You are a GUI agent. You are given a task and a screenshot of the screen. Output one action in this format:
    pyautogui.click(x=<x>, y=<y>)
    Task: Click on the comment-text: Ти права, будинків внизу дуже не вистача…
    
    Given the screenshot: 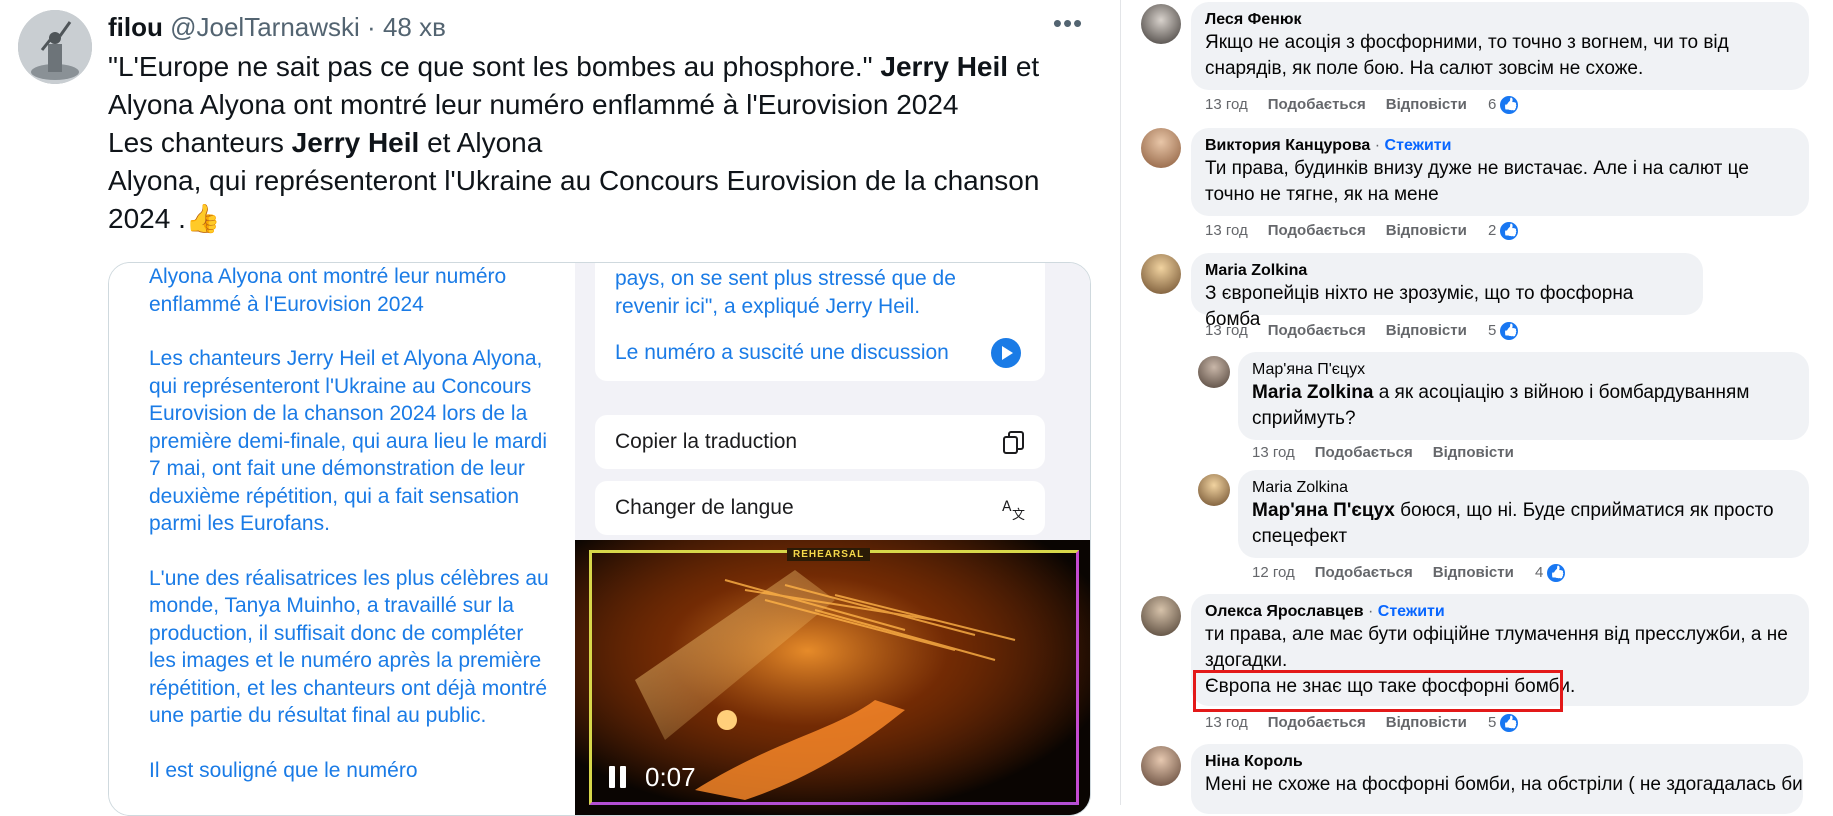 What is the action you would take?
    pyautogui.click(x=1477, y=181)
    